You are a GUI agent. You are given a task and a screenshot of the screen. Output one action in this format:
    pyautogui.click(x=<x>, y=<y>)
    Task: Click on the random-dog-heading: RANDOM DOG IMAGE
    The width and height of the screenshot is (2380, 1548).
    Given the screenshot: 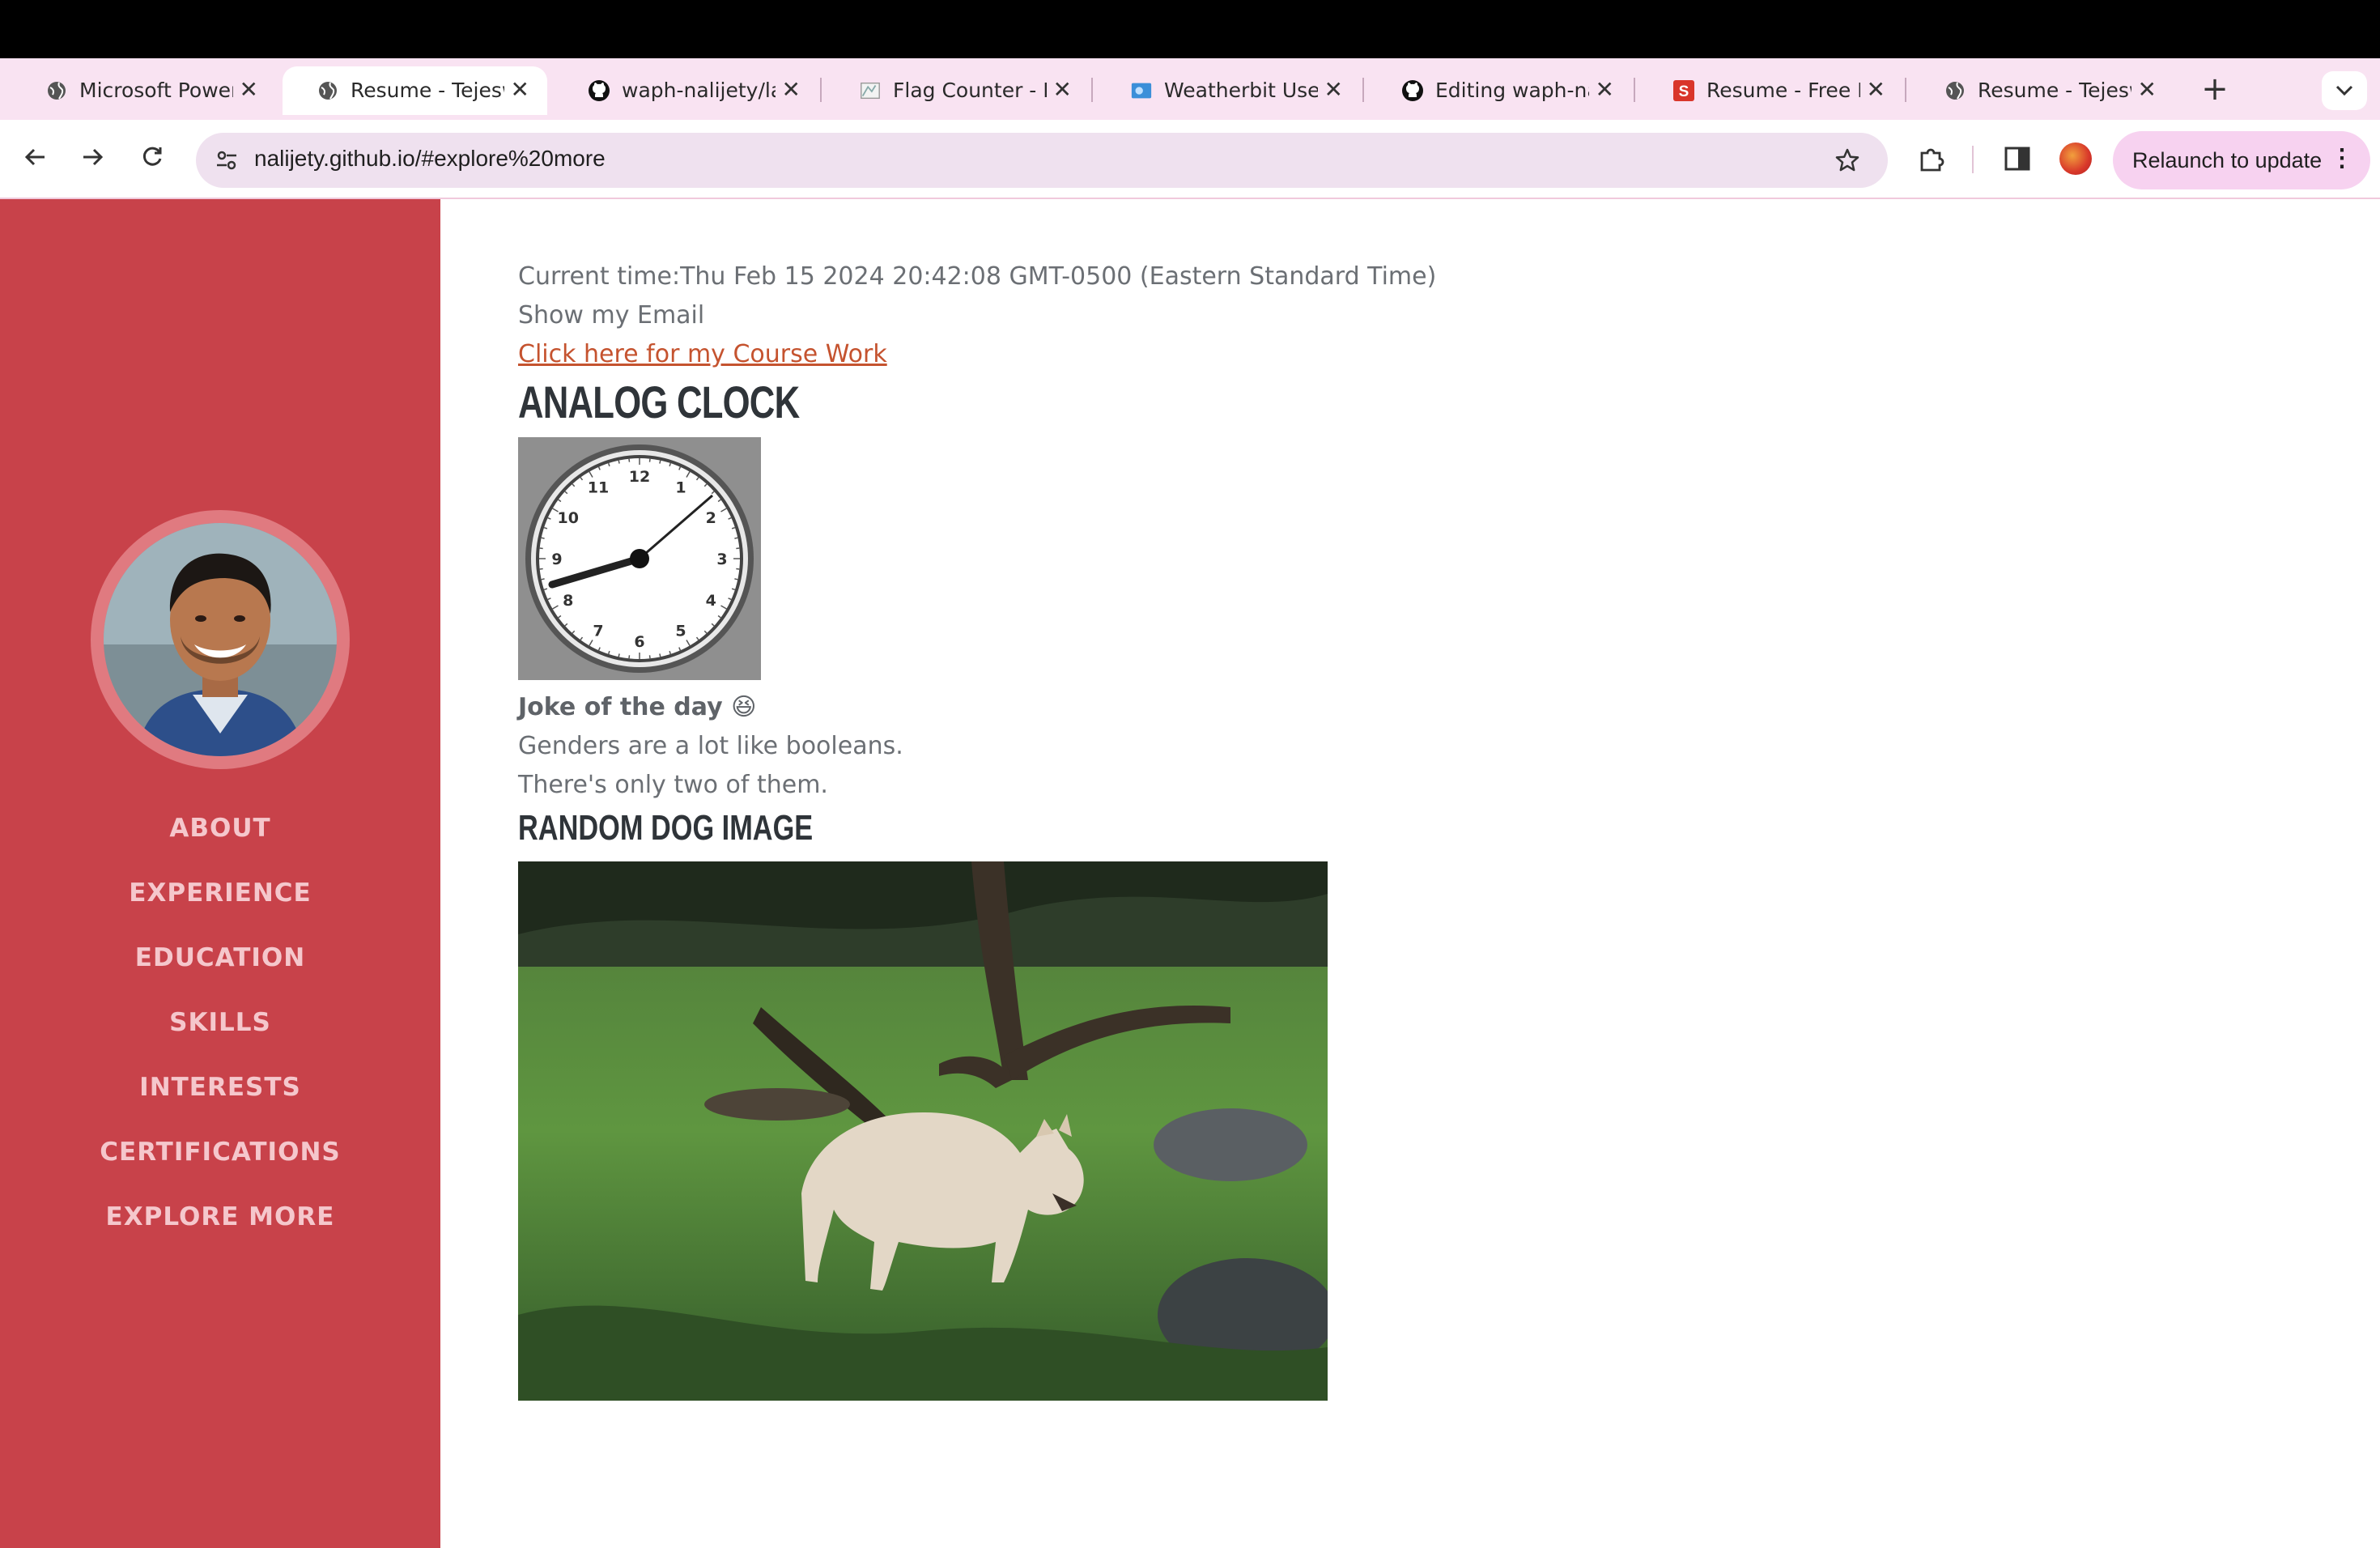 What is the action you would take?
    pyautogui.click(x=666, y=828)
    